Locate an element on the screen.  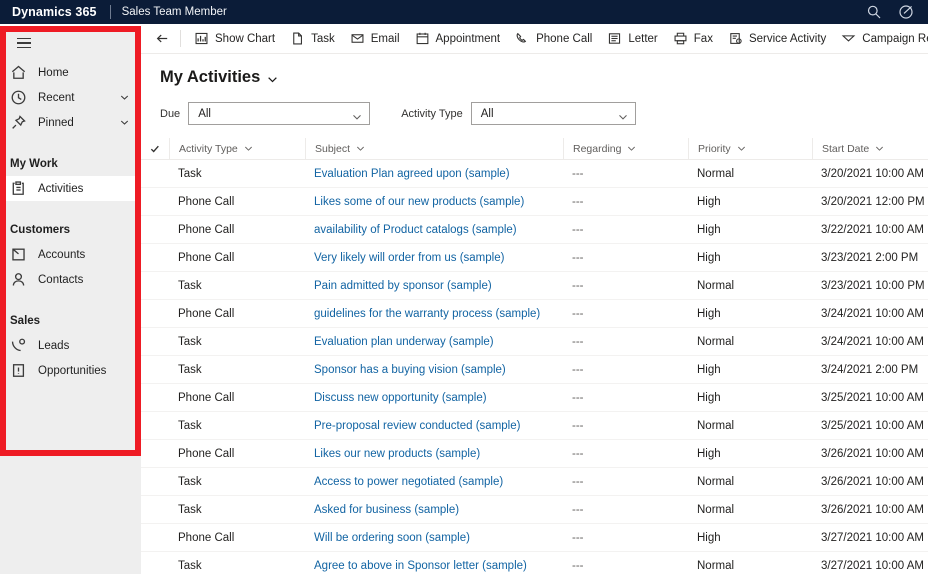
app-name-label: Sales Team Member is located at coordinates (174, 12).